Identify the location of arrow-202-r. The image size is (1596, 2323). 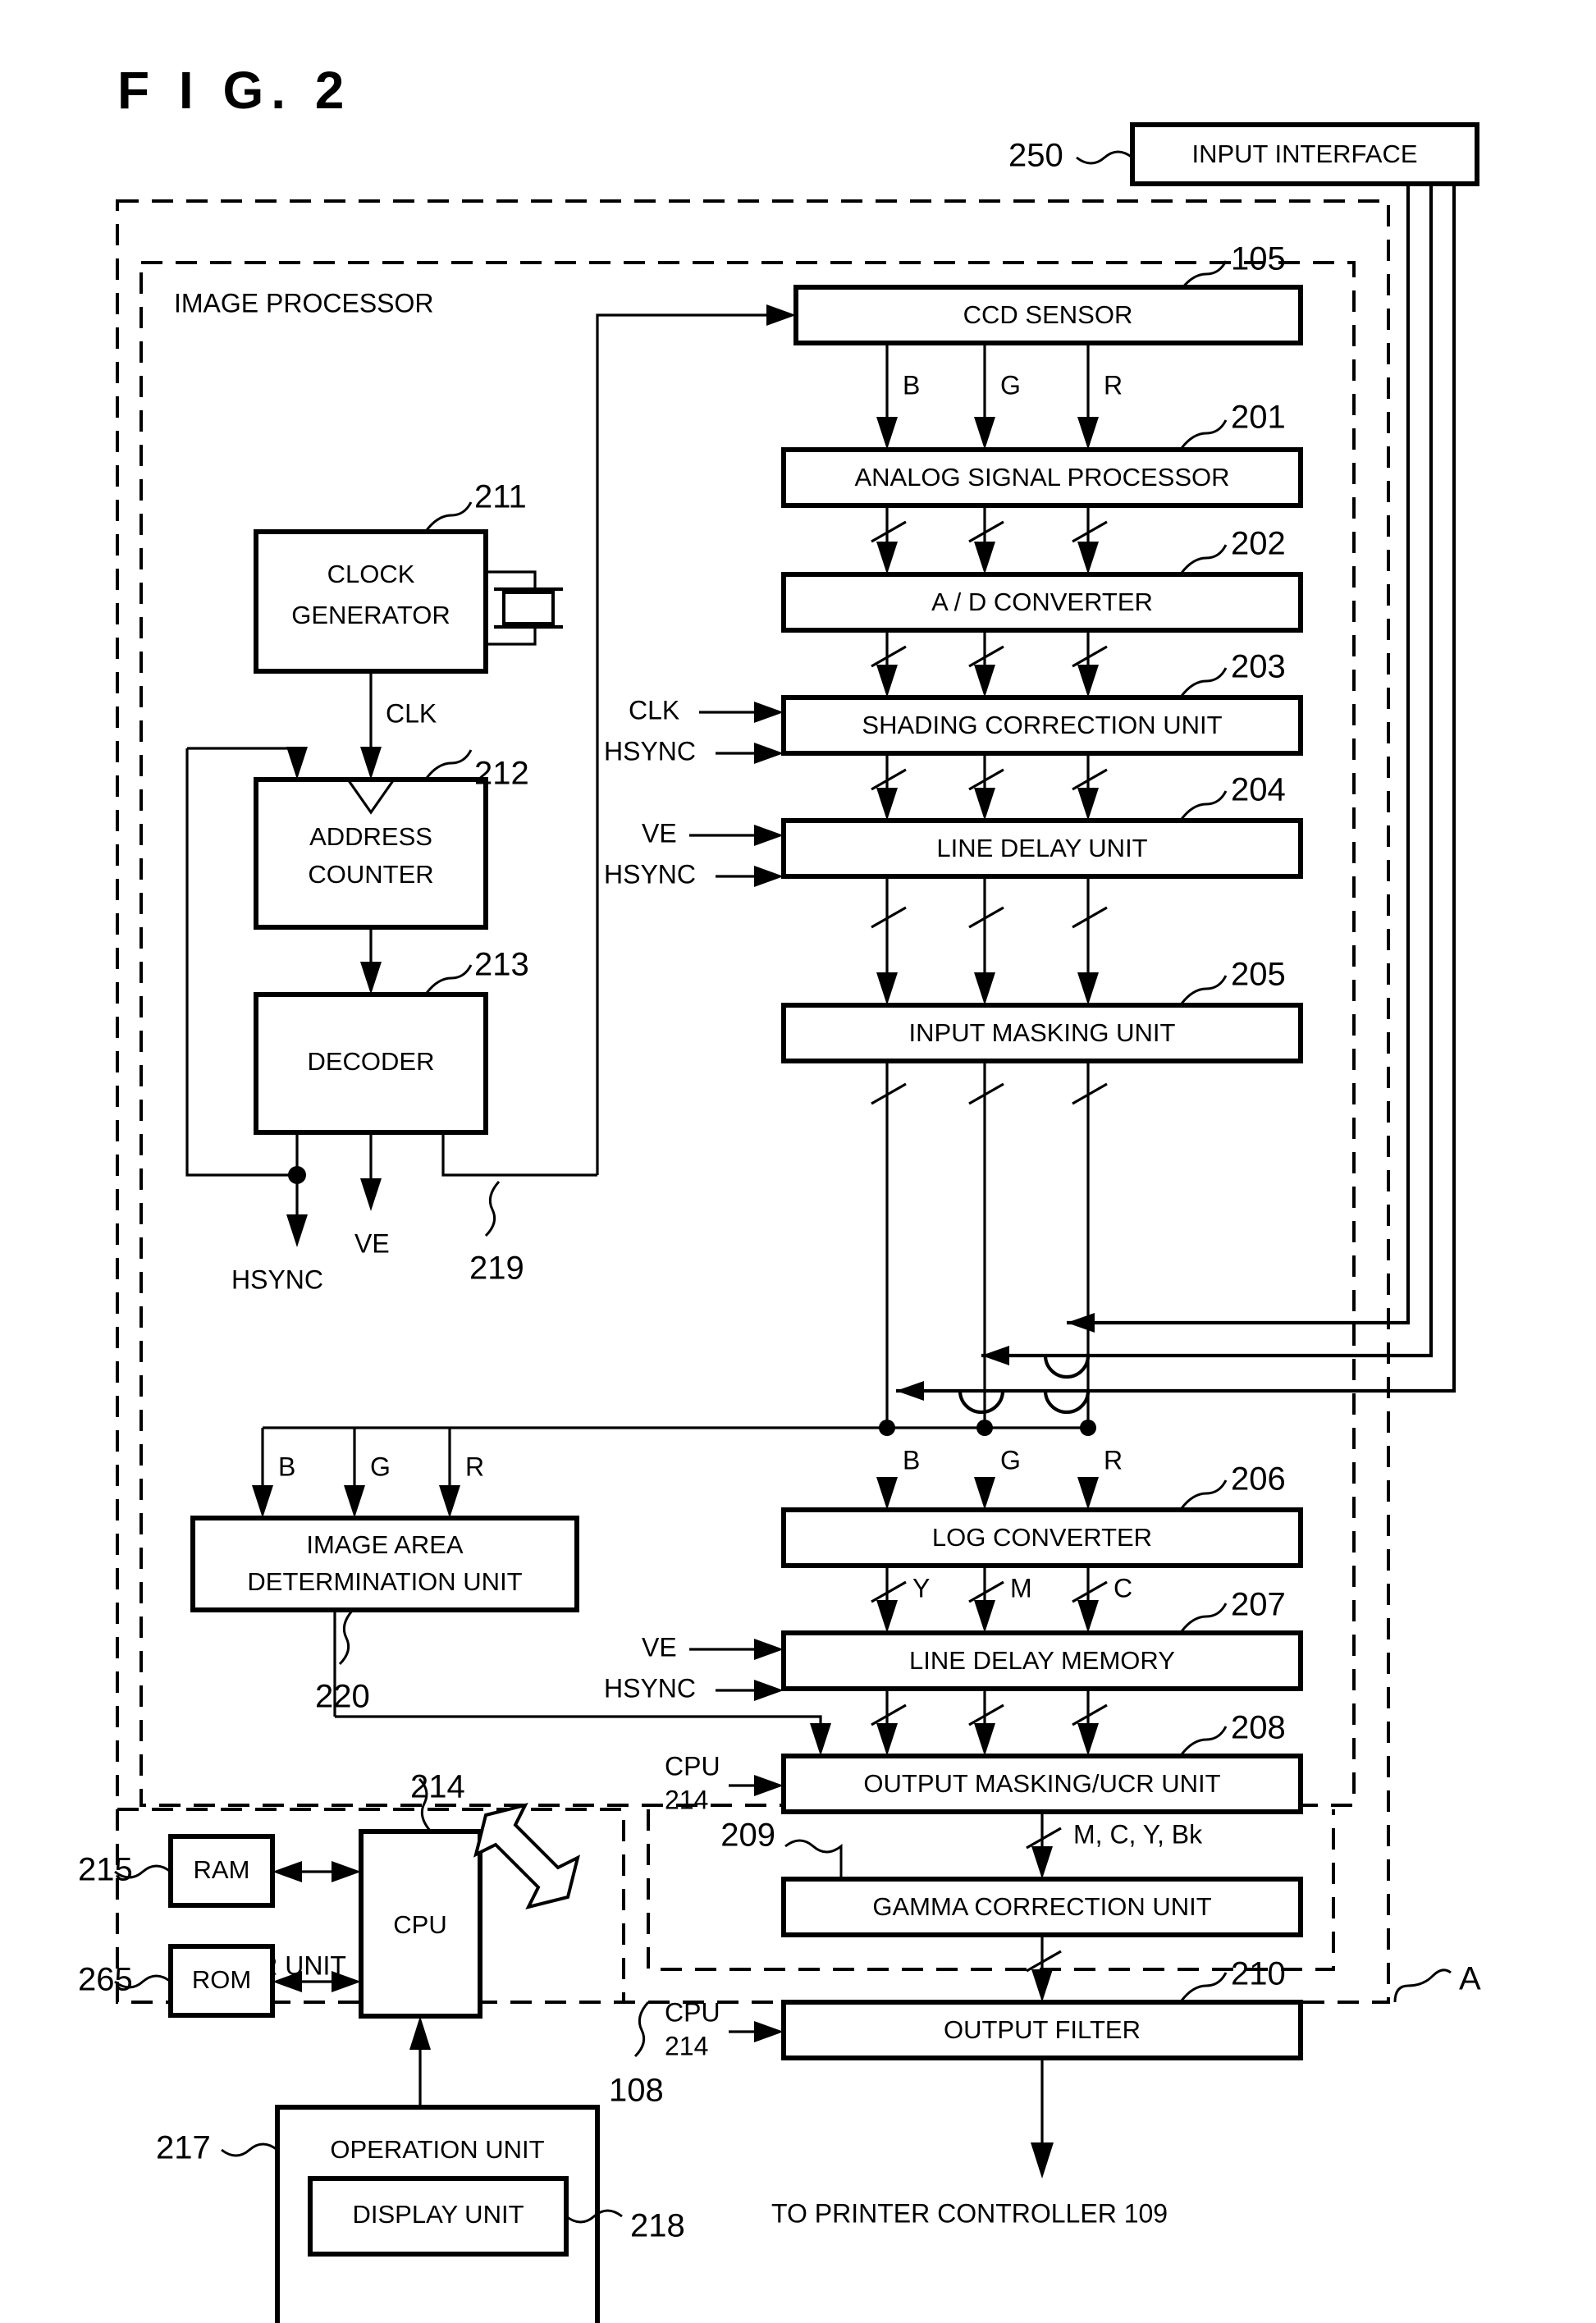
(1088, 558).